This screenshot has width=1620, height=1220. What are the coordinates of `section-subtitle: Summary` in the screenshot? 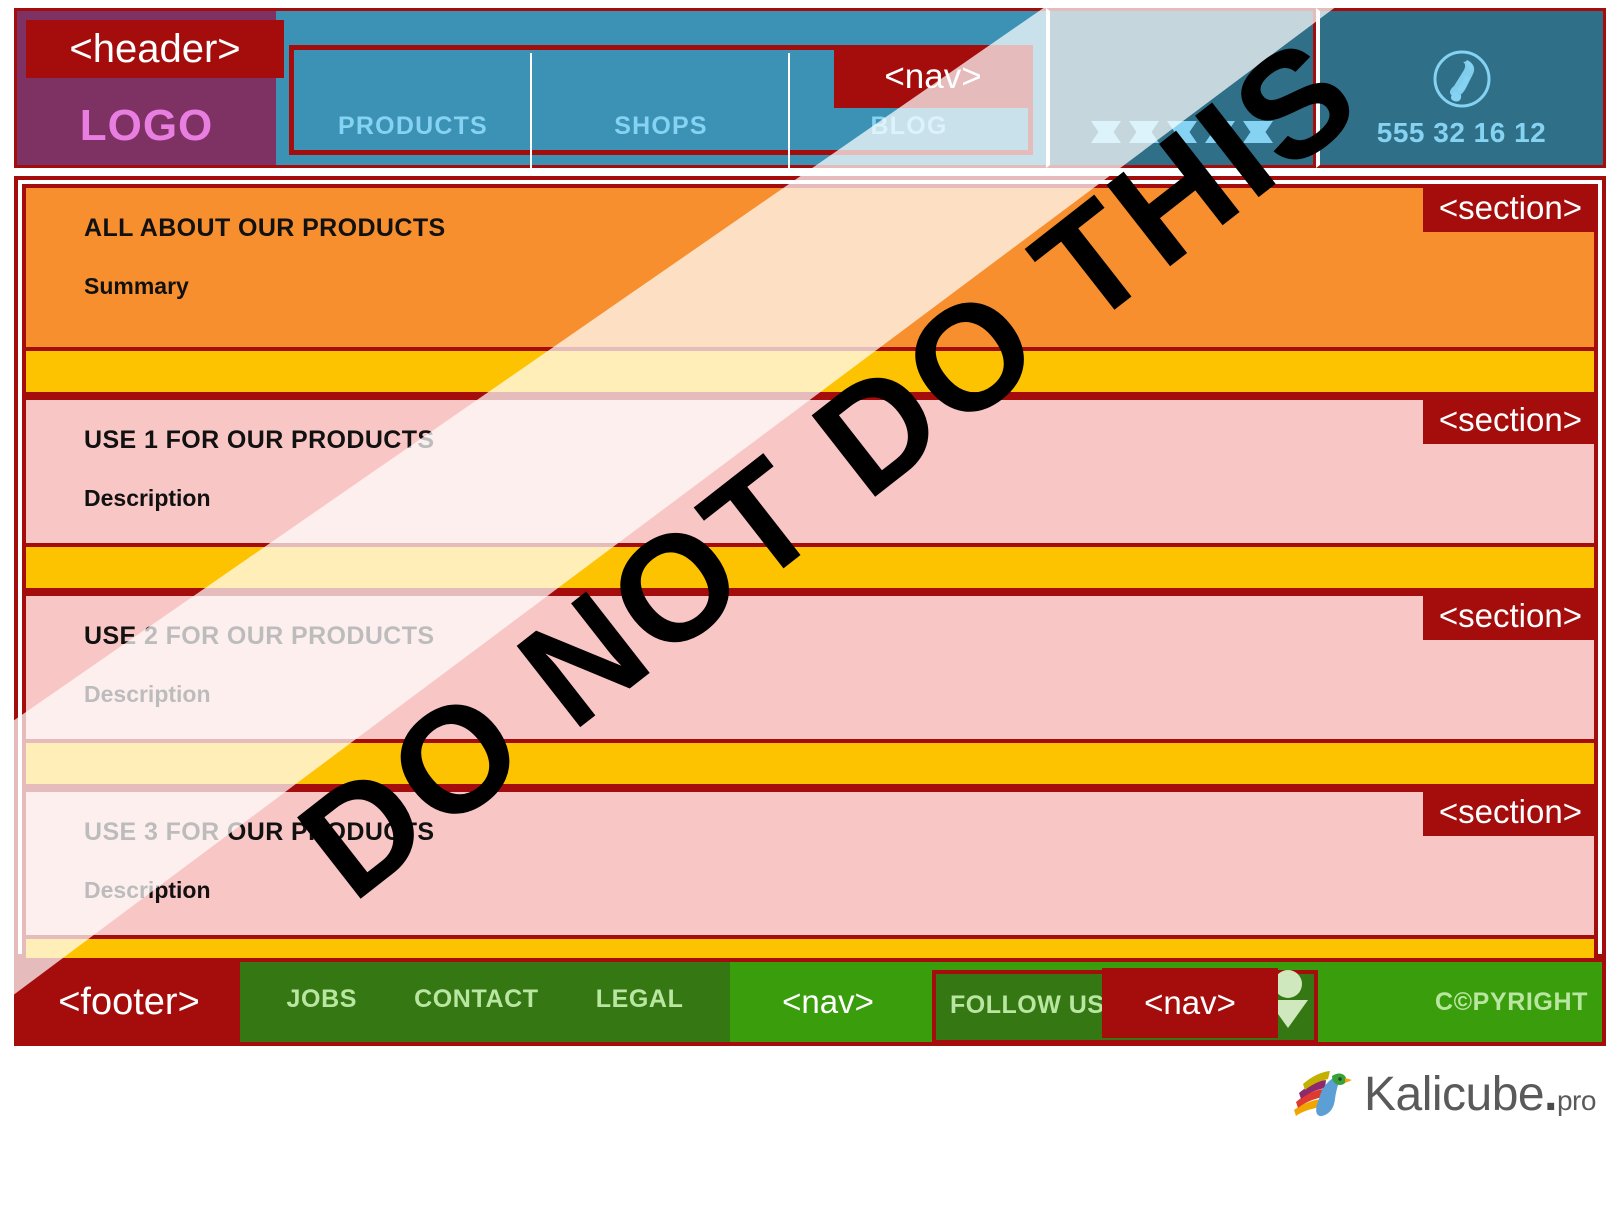 It's located at (136, 286).